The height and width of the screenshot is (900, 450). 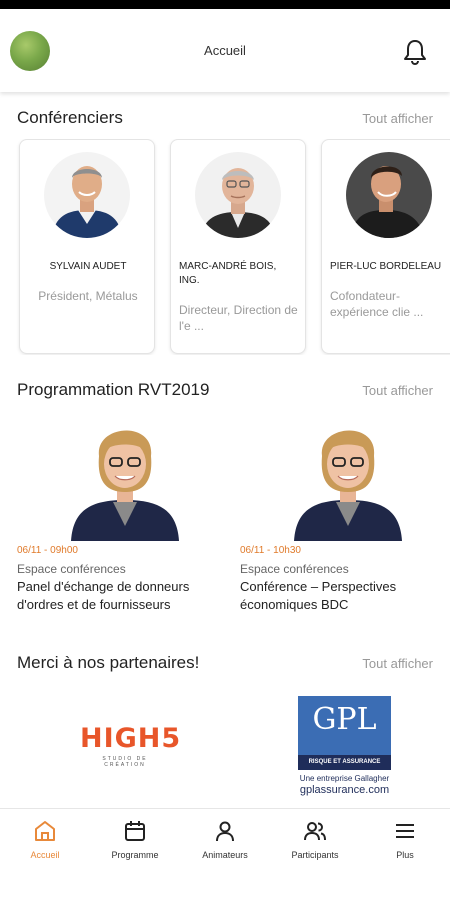 I want to click on bell-icon, so click(x=415, y=53).